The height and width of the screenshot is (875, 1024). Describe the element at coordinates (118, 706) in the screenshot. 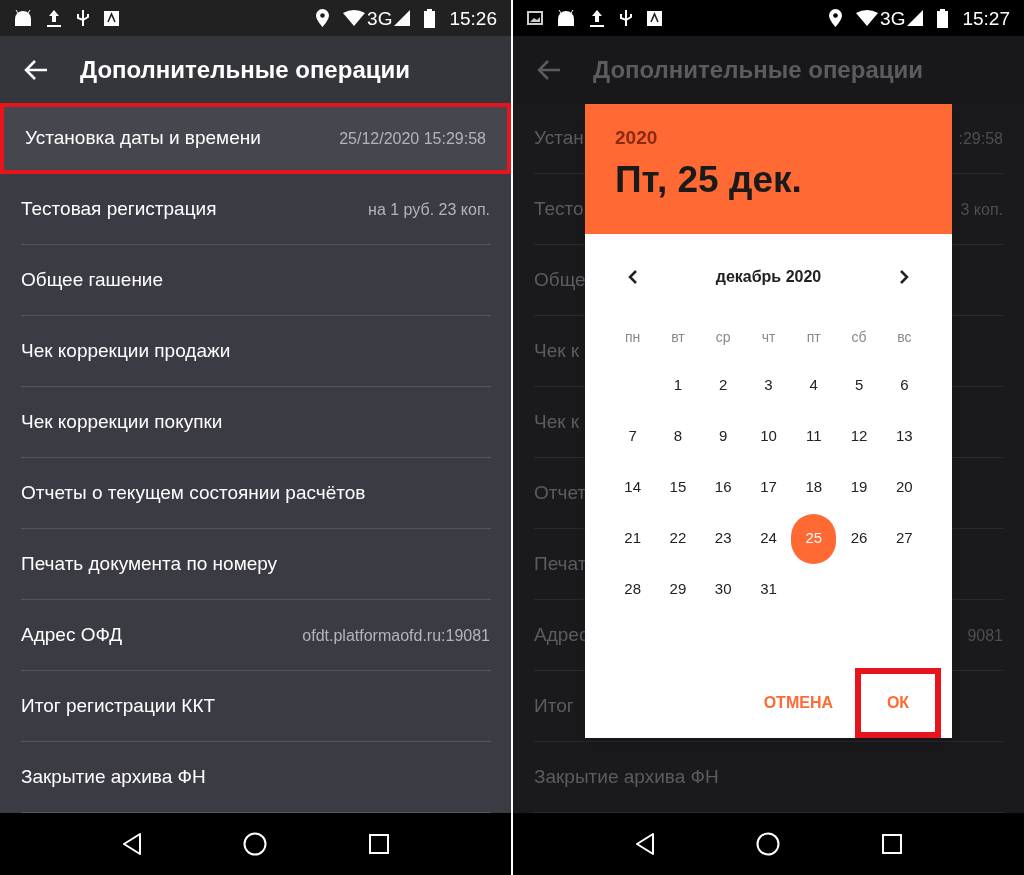

I see `item-label: Итог регистрации ККТ` at that location.